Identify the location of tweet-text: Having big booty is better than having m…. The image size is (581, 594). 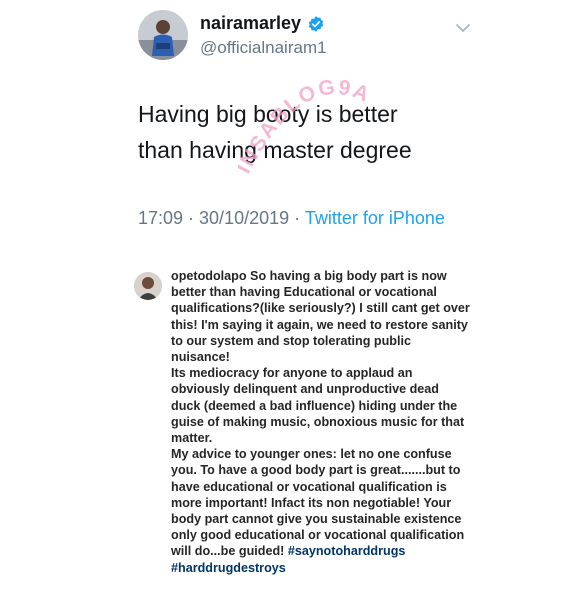
(275, 132).